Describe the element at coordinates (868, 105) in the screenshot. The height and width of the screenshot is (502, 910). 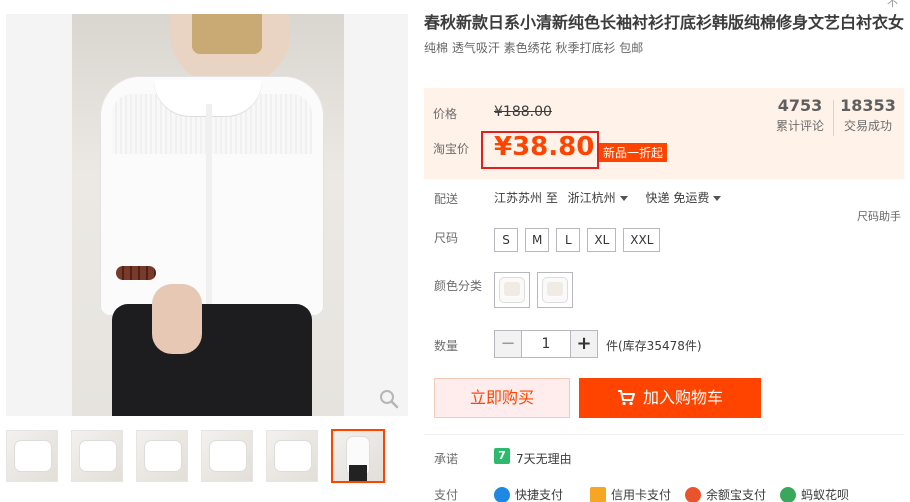
I see `sales-count: 18353` at that location.